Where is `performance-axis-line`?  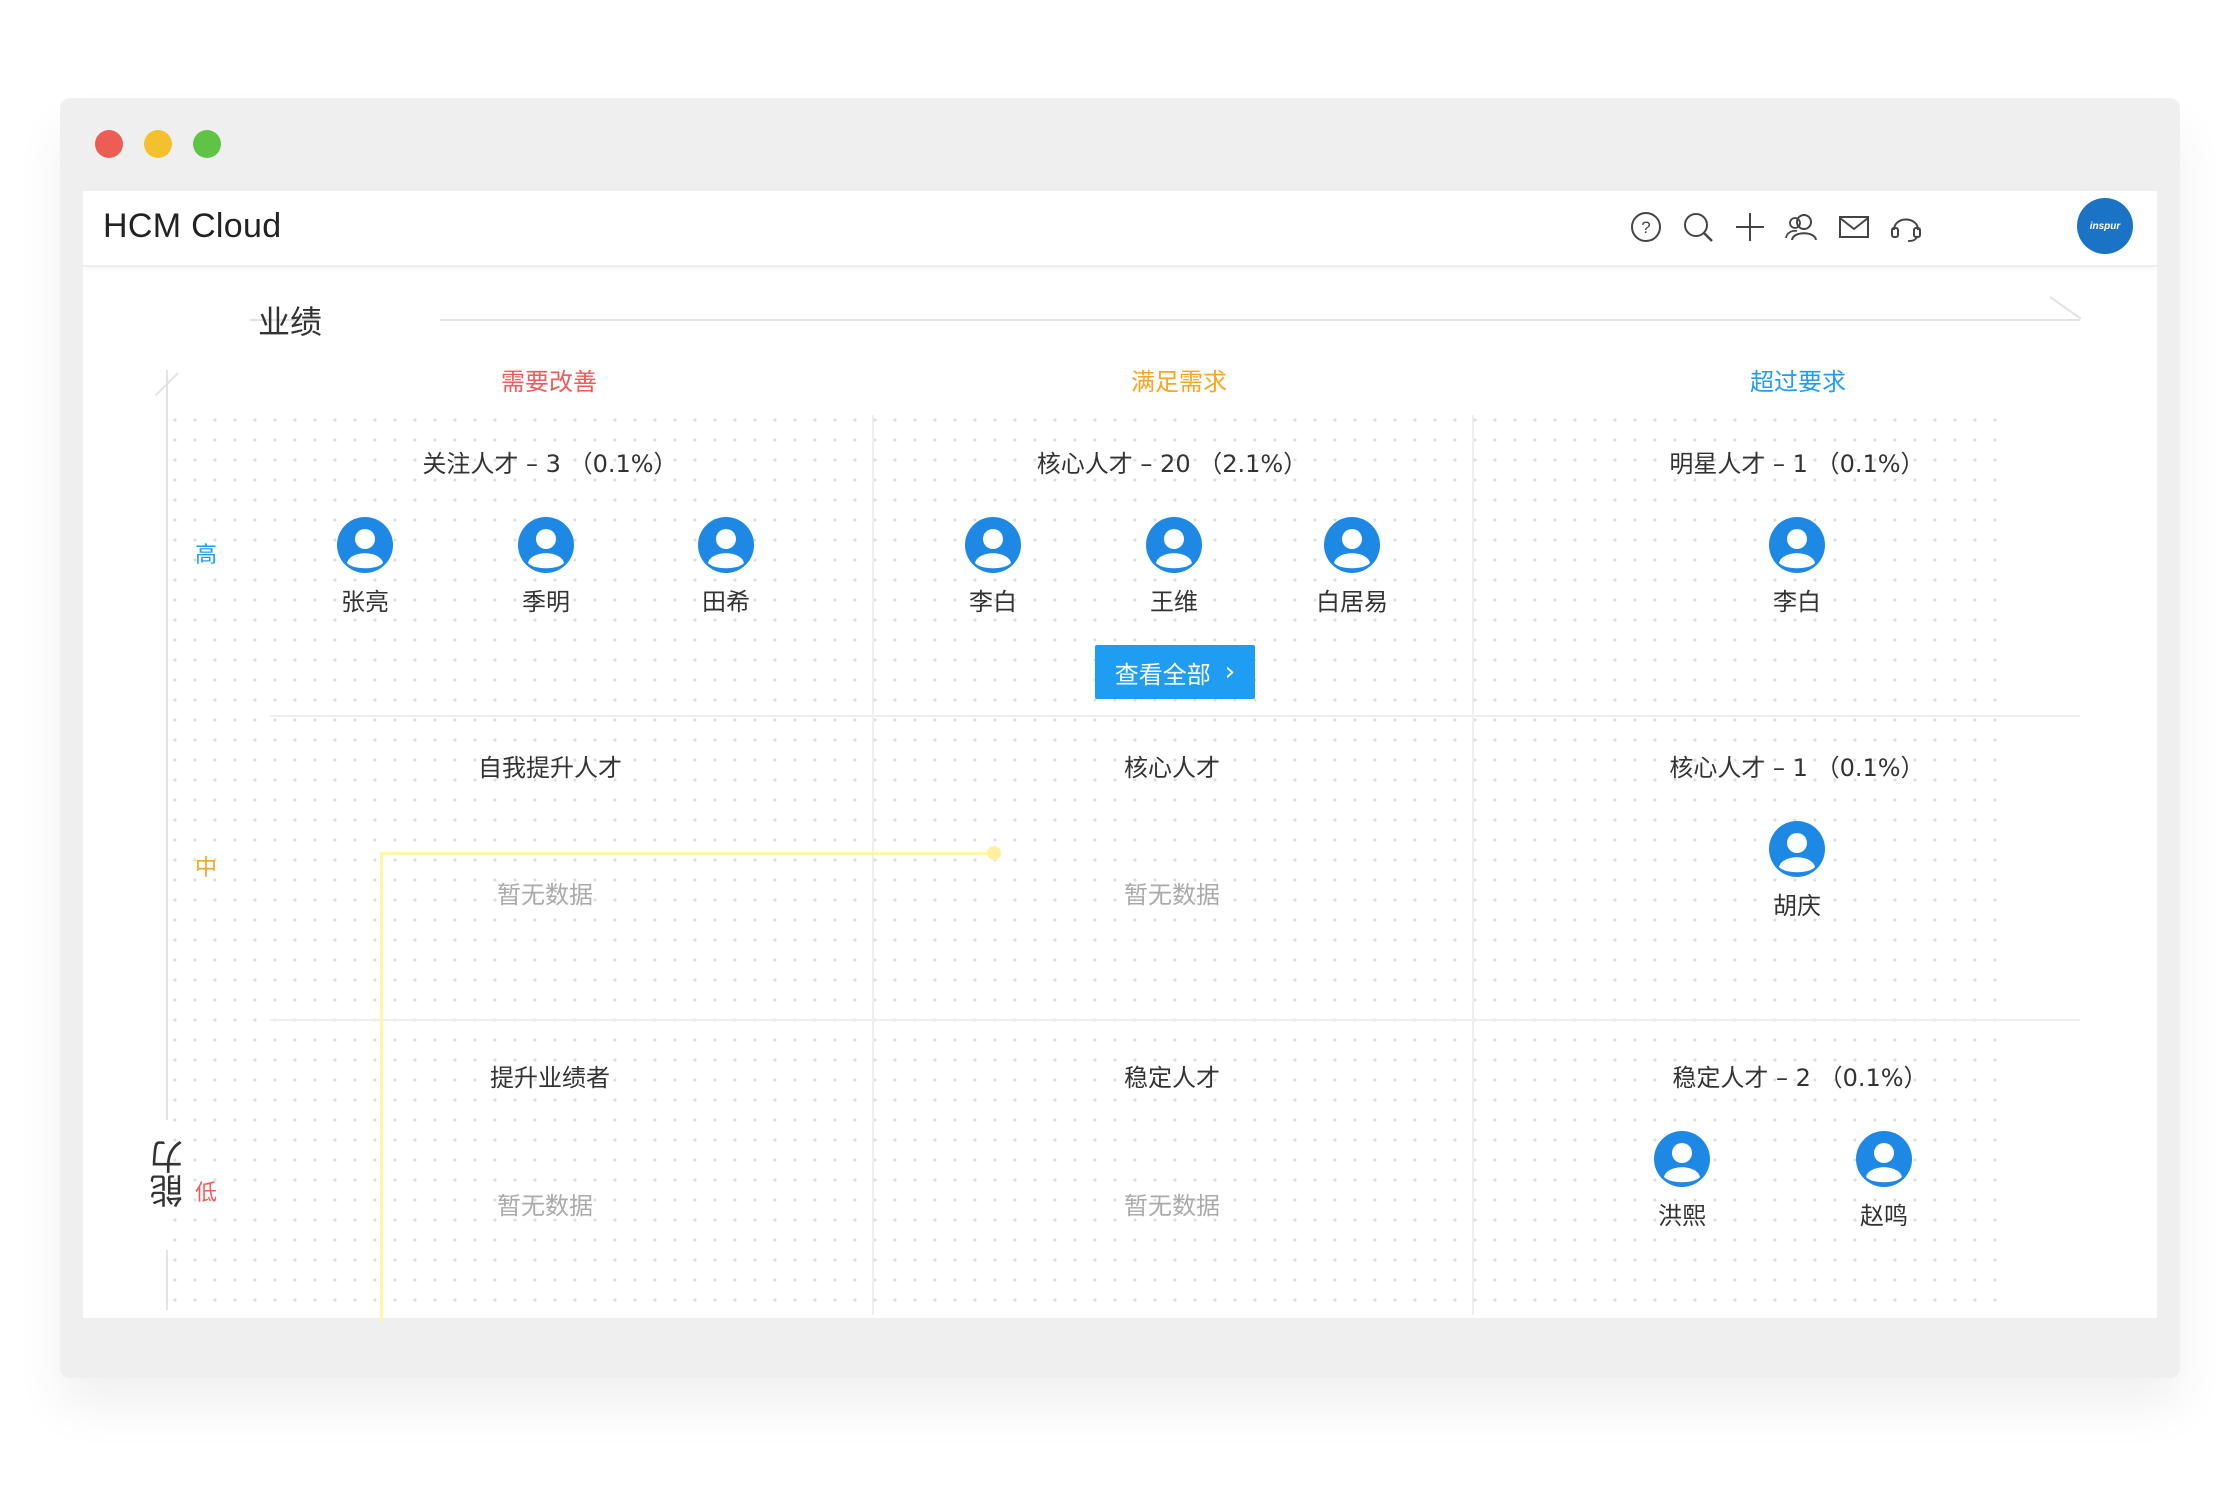
performance-axis-line is located at coordinates (1260, 320).